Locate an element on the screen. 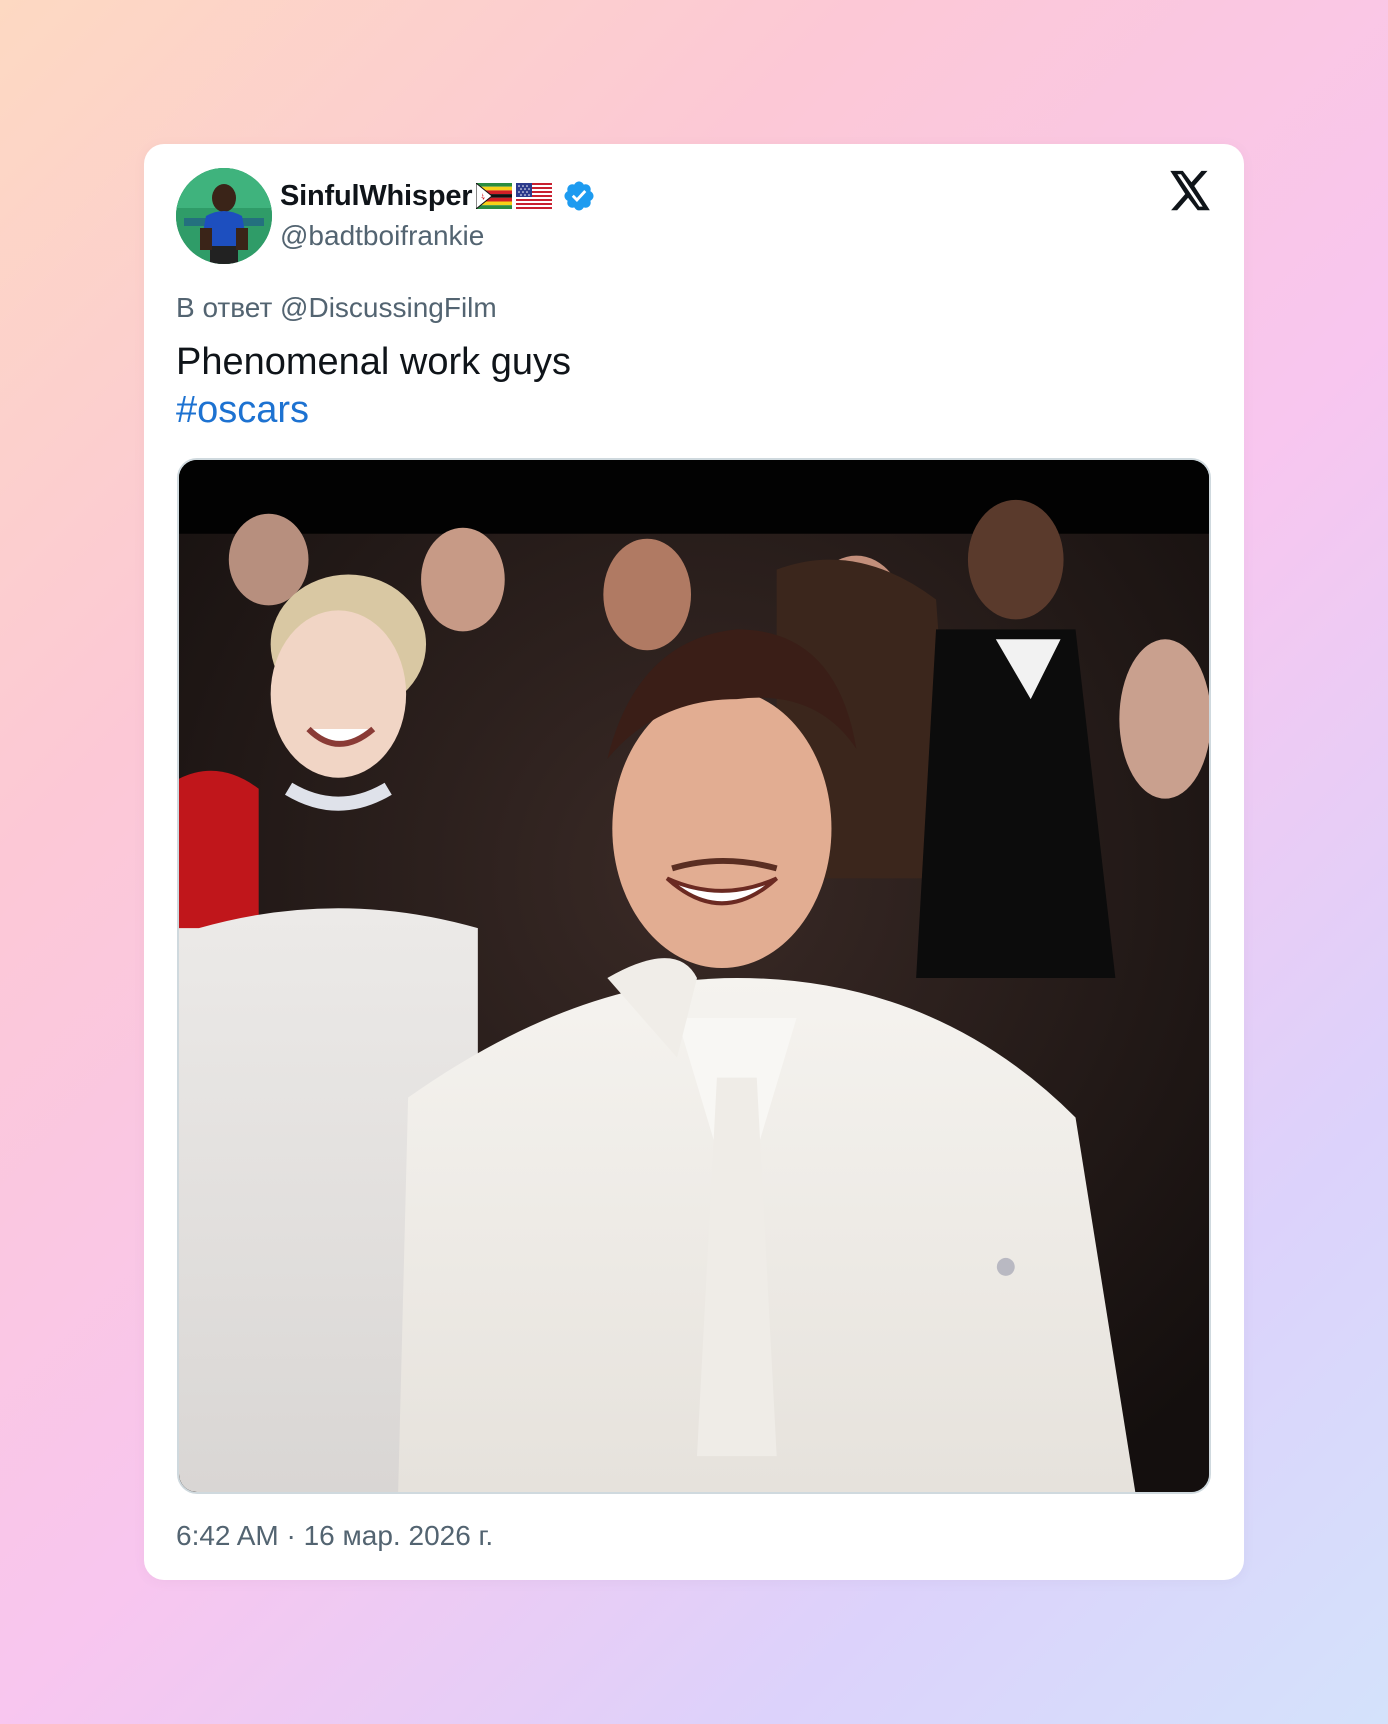 This screenshot has width=1388, height=1724. author-name-row: SinfulWhisper is located at coordinates (438, 196).